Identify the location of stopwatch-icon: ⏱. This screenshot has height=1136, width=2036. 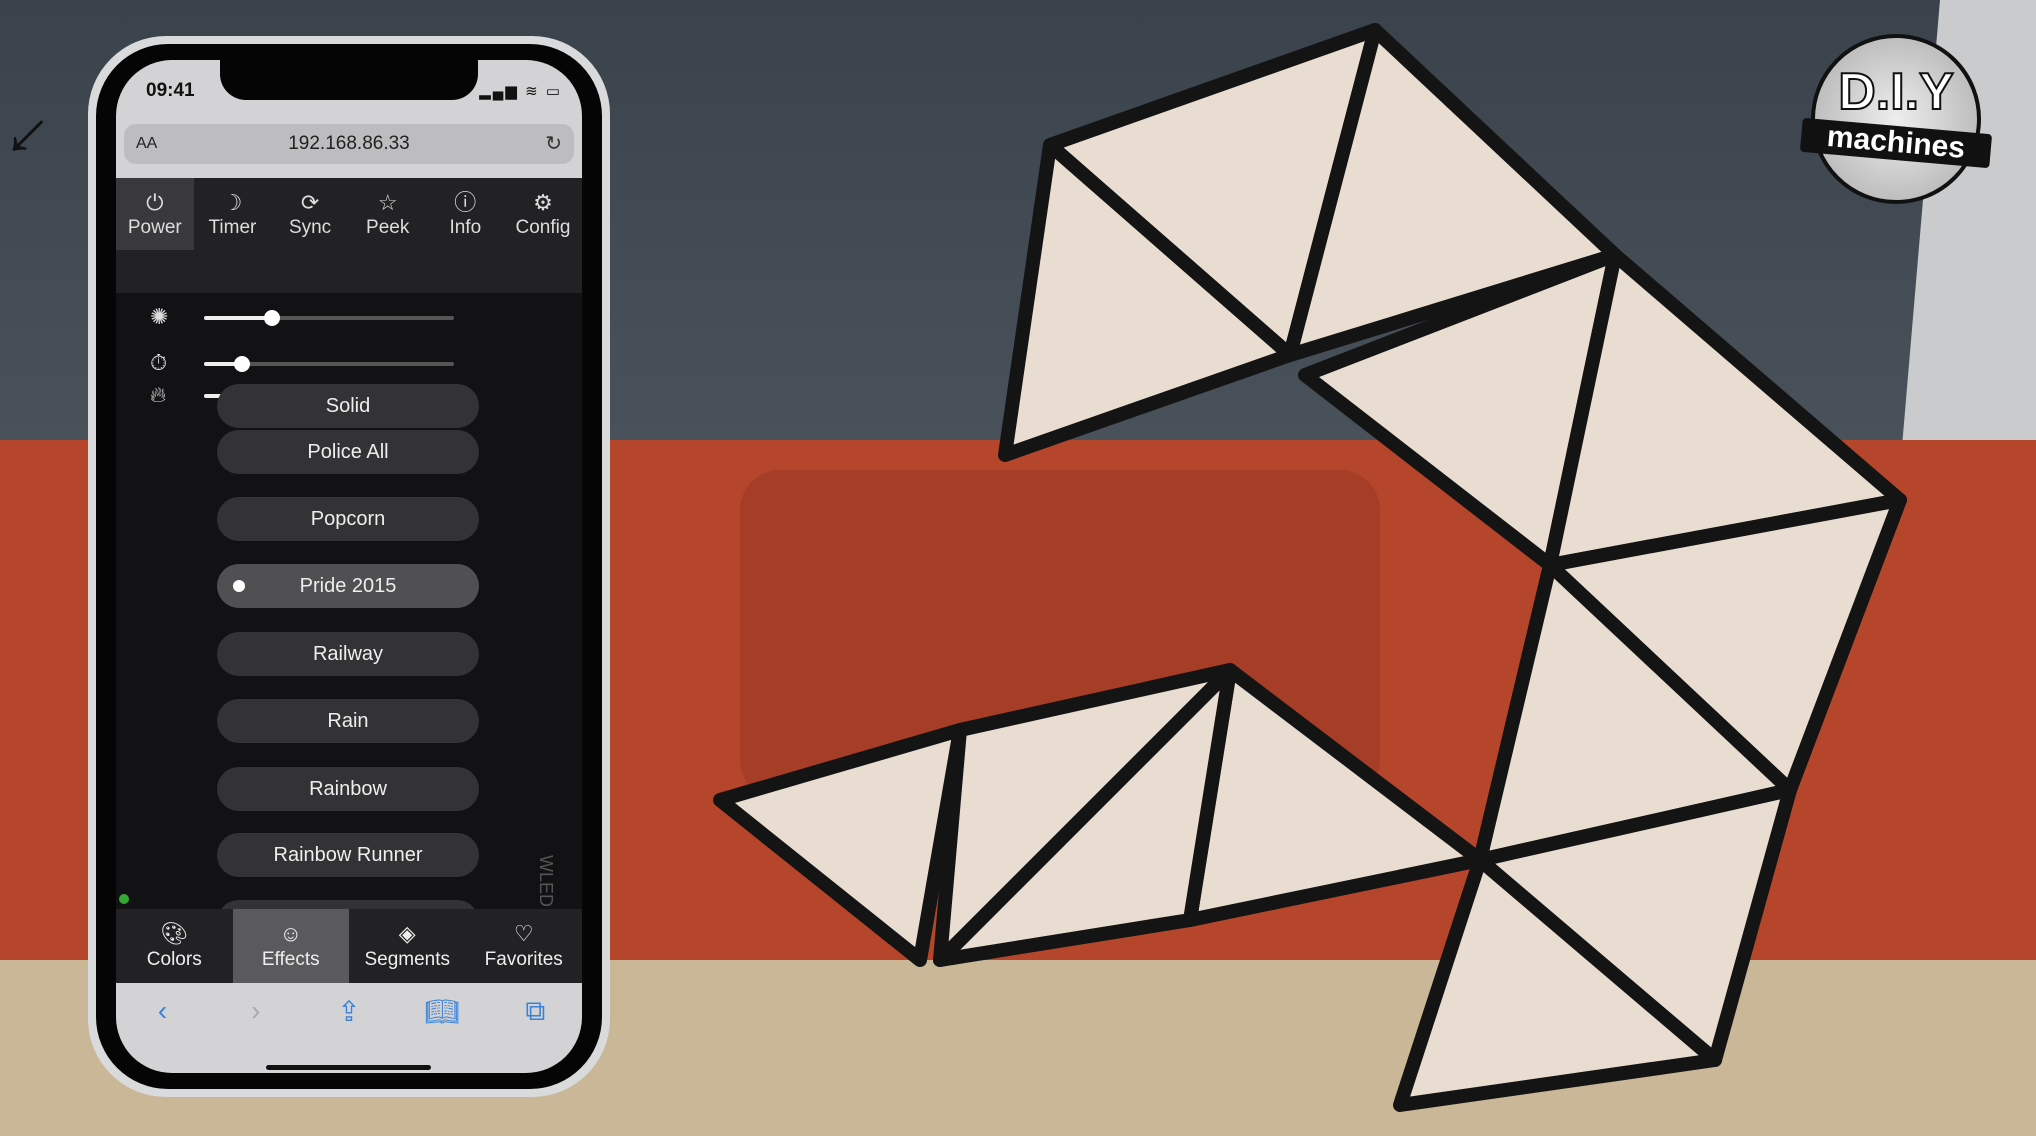
(159, 362).